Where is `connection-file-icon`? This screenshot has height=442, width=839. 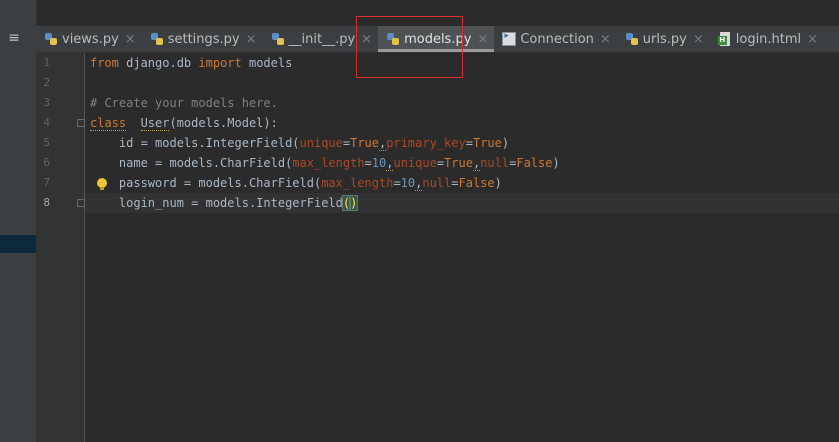 connection-file-icon is located at coordinates (509, 38).